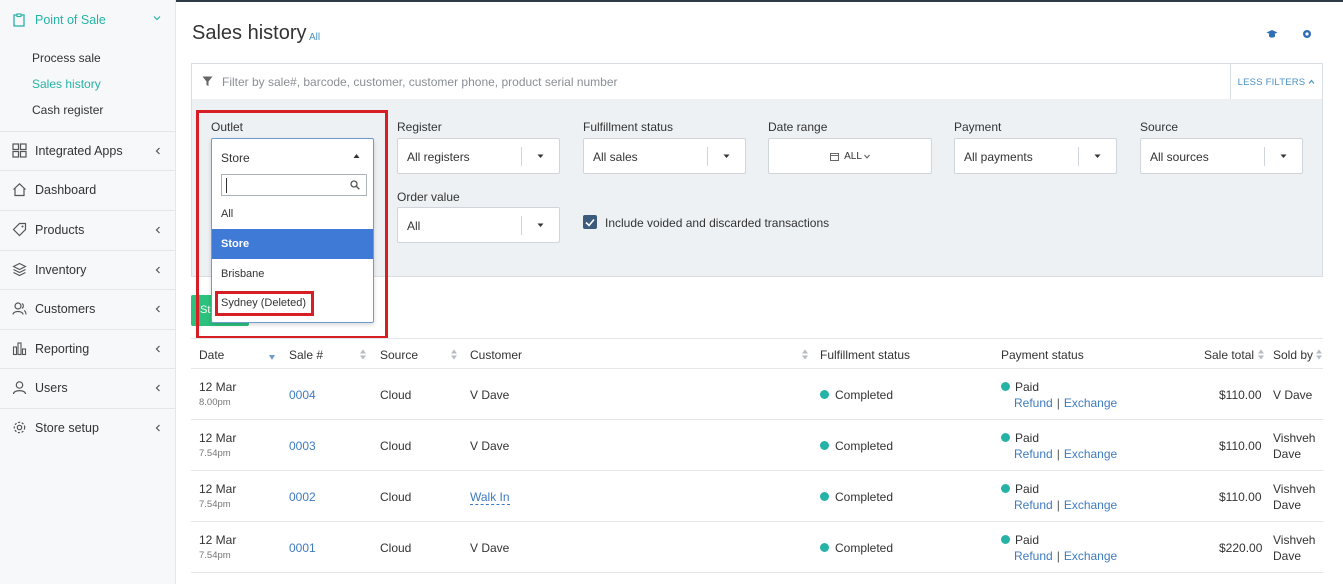 The height and width of the screenshot is (584, 1343). I want to click on grid-icon, so click(19, 150).